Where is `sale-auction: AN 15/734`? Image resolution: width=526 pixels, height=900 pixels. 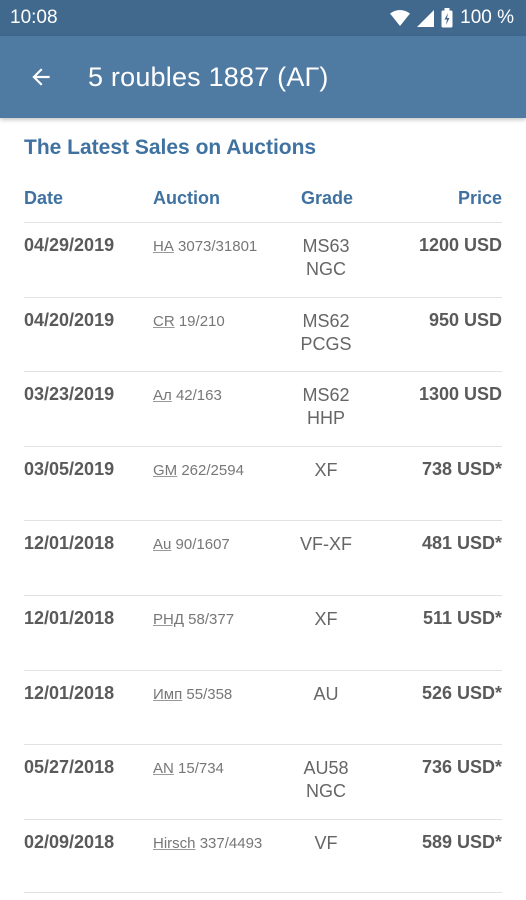 sale-auction: AN 15/734 is located at coordinates (220, 769).